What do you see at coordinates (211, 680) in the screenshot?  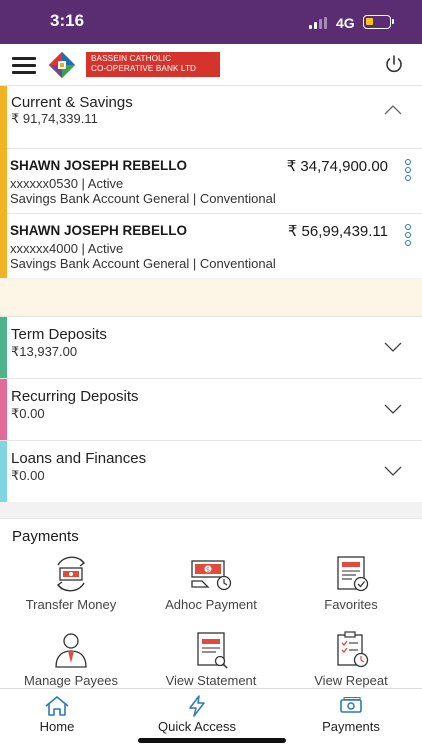 I see `tile-label: View Statement` at bounding box center [211, 680].